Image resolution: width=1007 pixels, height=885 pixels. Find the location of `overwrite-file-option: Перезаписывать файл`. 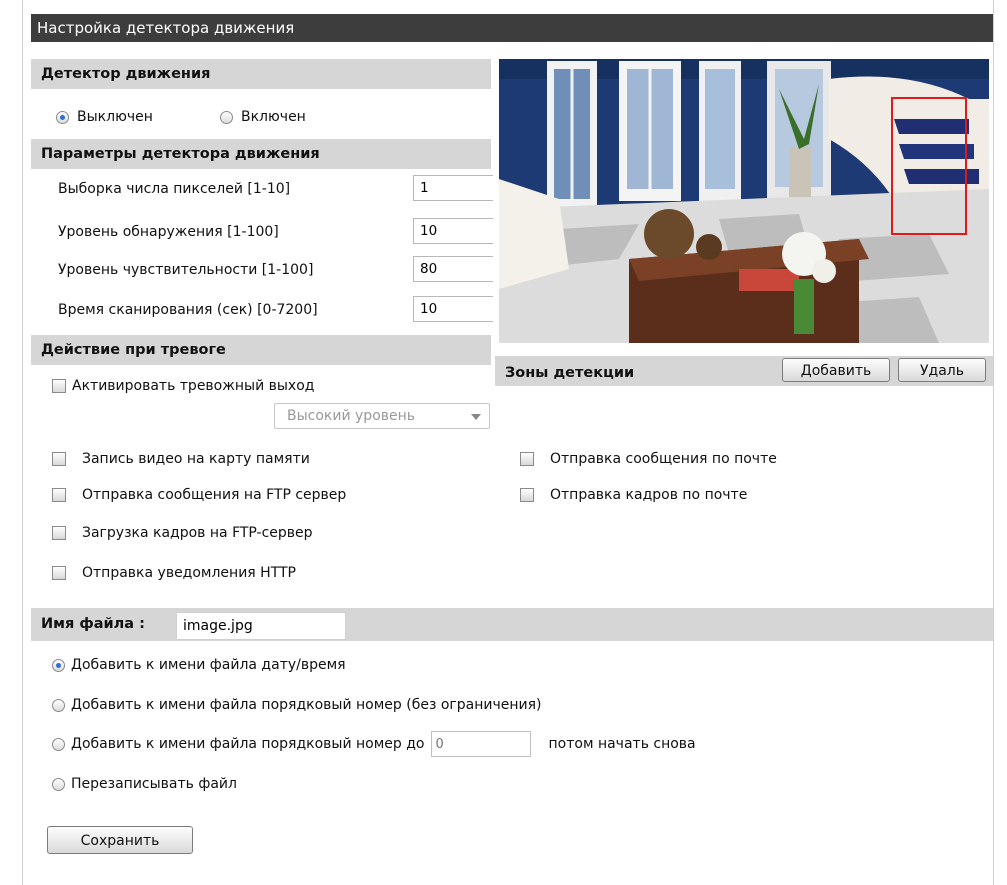

overwrite-file-option: Перезаписывать файл is located at coordinates (144, 784).